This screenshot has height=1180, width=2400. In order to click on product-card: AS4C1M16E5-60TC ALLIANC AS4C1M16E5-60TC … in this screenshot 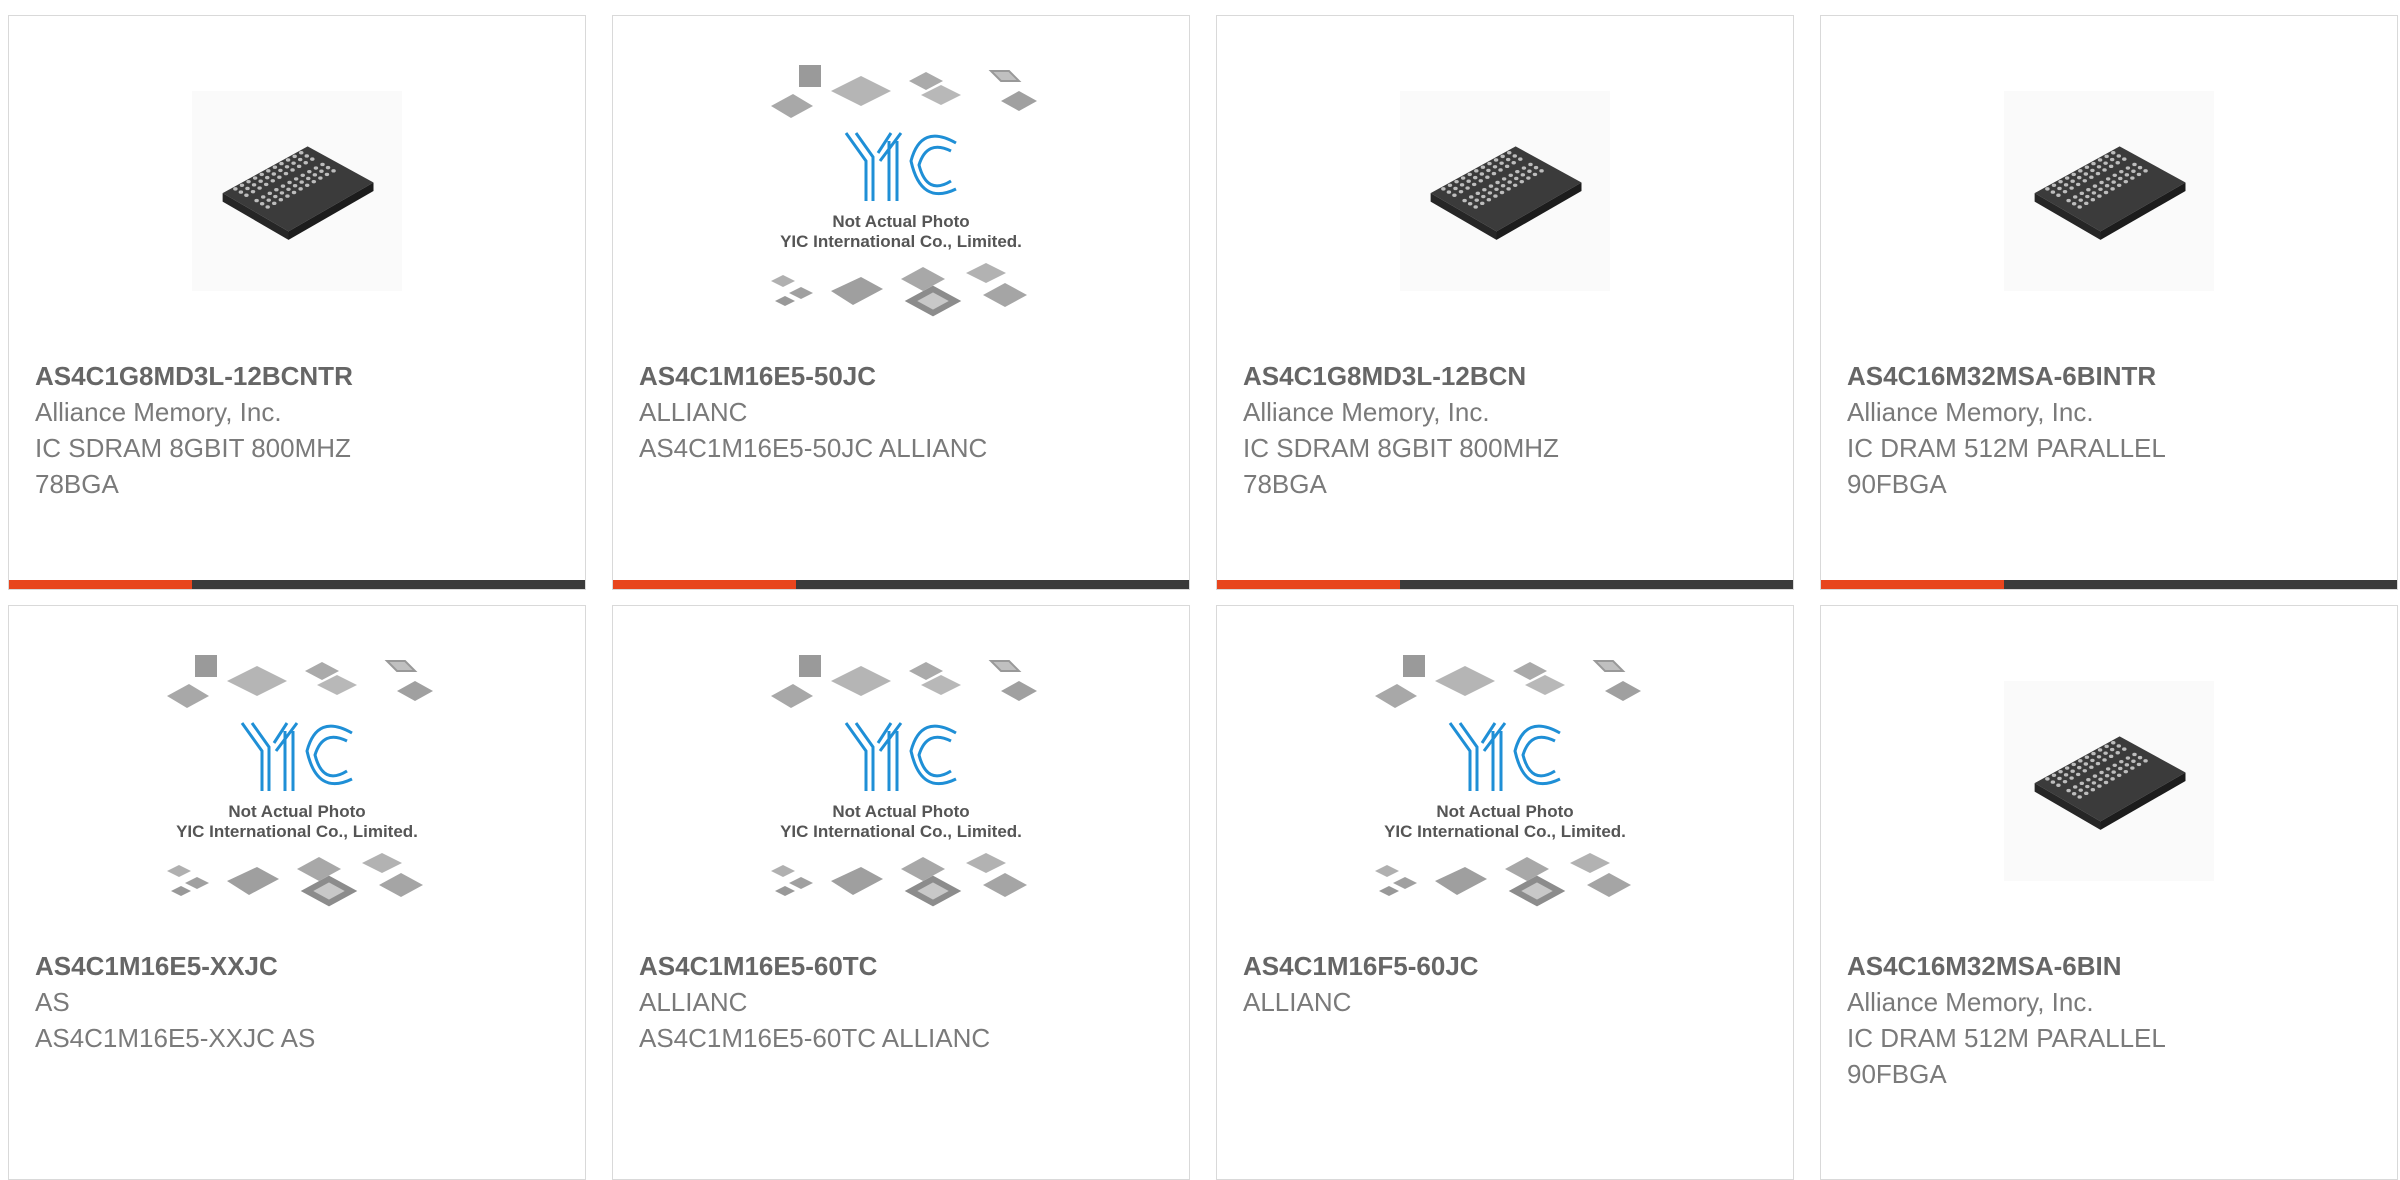, I will do `click(901, 892)`.